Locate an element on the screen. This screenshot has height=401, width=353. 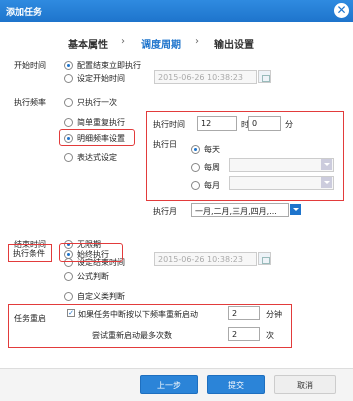
exec-month-label: 执行月 is located at coordinates (165, 211).